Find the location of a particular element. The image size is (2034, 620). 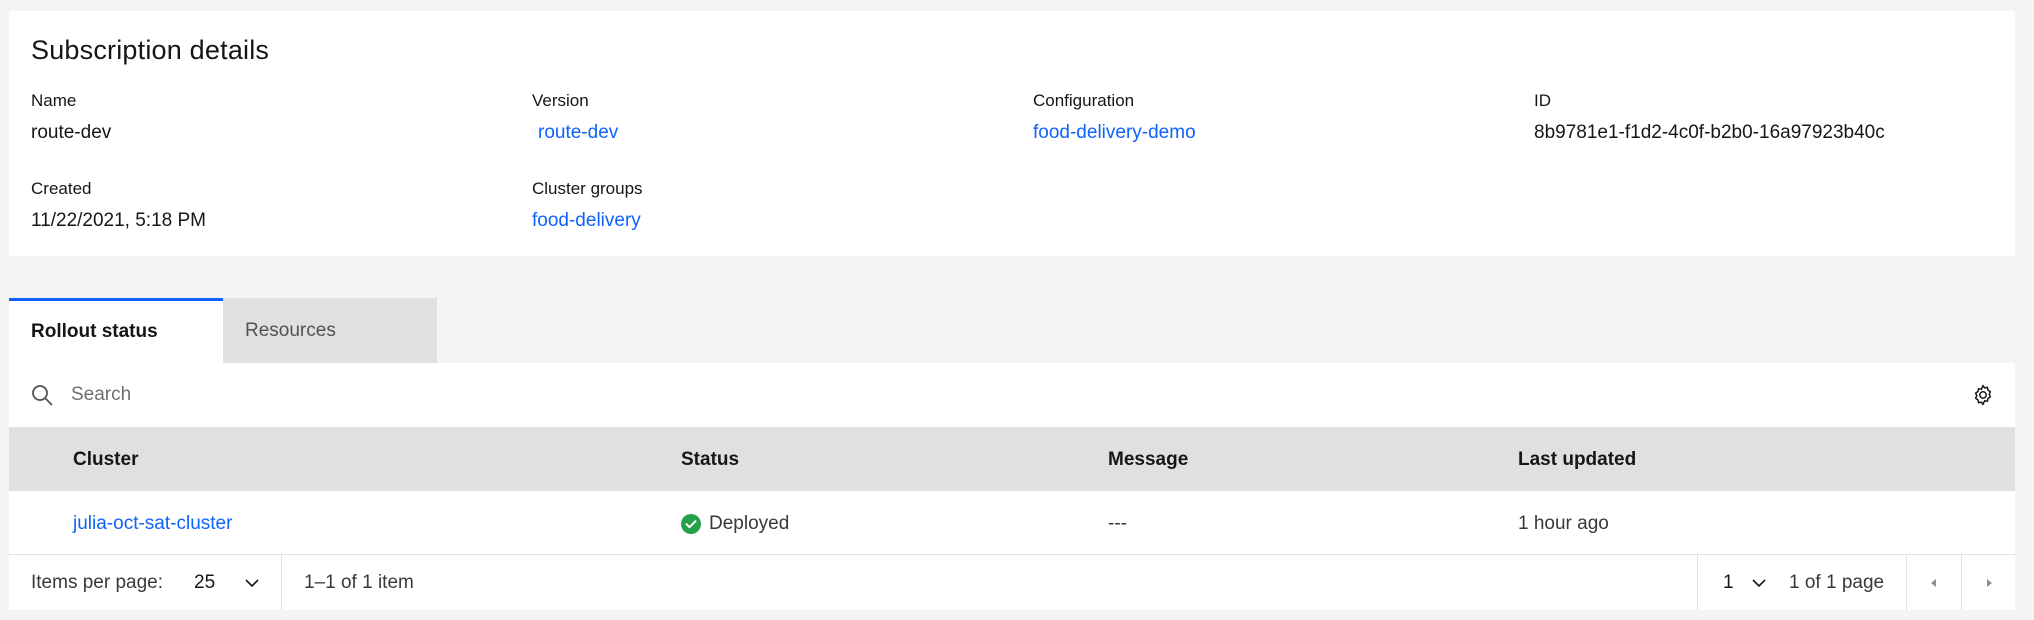

column-header-status: Status is located at coordinates (710, 460).